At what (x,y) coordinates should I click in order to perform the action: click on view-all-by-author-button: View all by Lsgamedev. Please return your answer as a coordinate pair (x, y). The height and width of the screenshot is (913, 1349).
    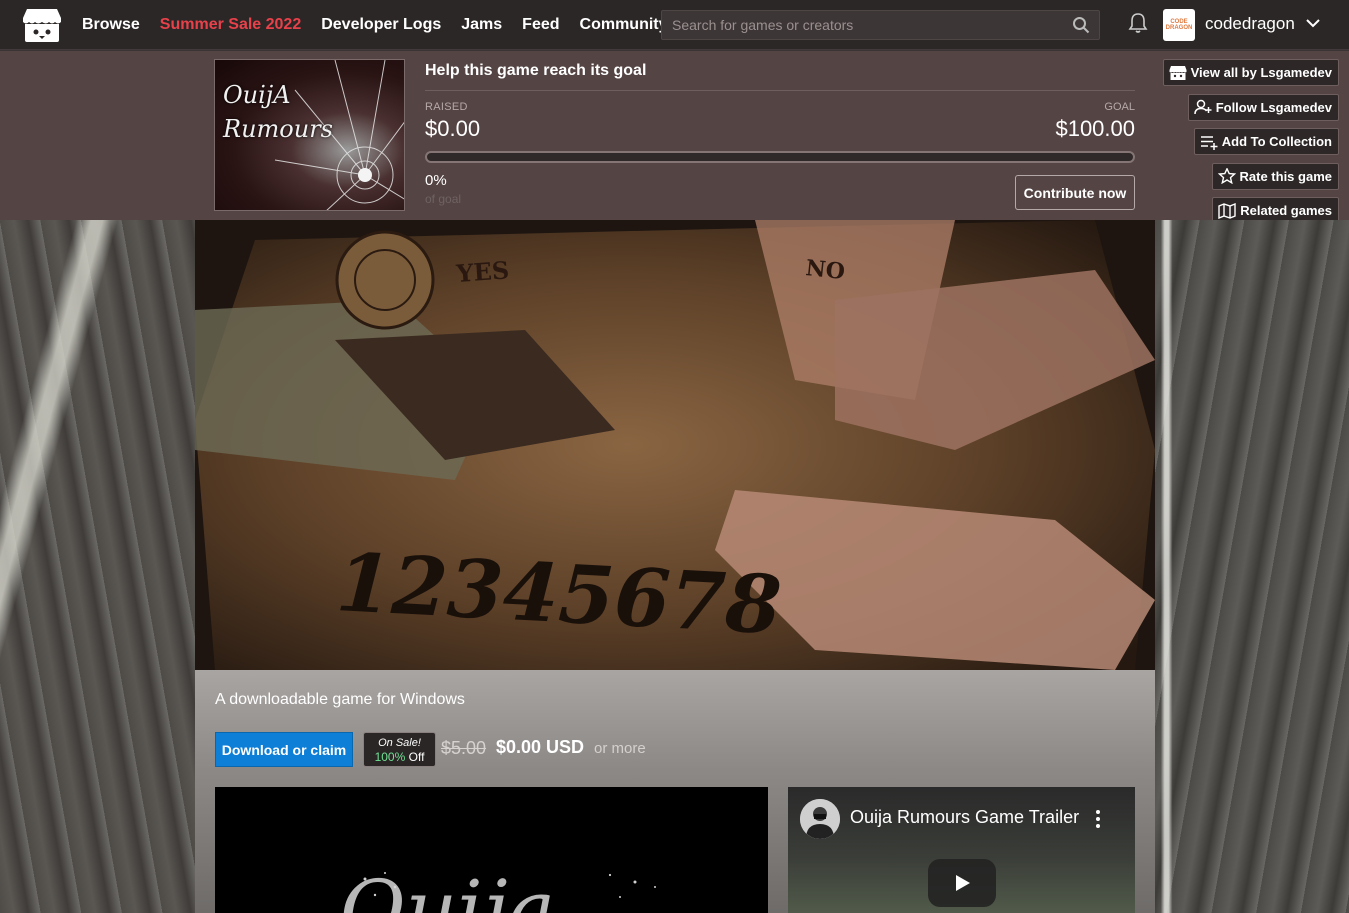
    Looking at the image, I should click on (1250, 72).